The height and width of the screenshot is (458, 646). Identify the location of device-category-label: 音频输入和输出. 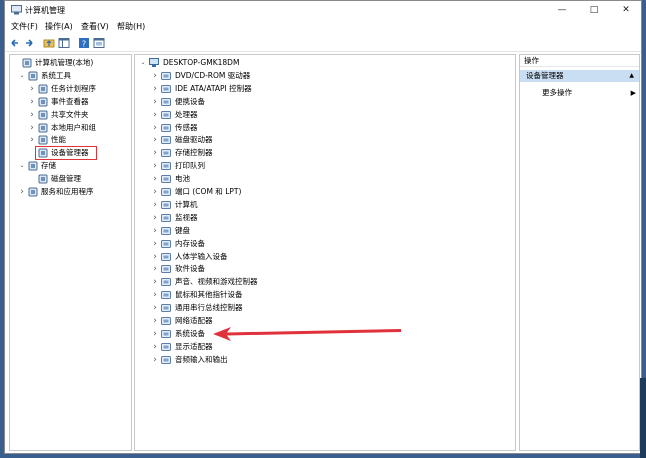
(201, 359).